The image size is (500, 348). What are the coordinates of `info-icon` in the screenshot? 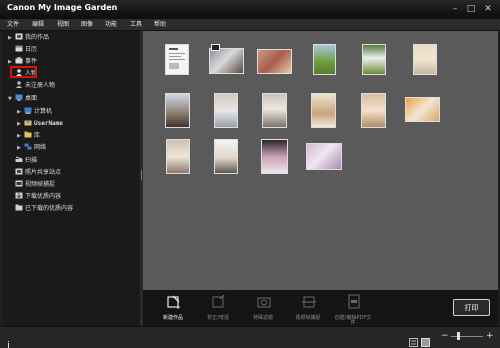 It's located at (8, 341).